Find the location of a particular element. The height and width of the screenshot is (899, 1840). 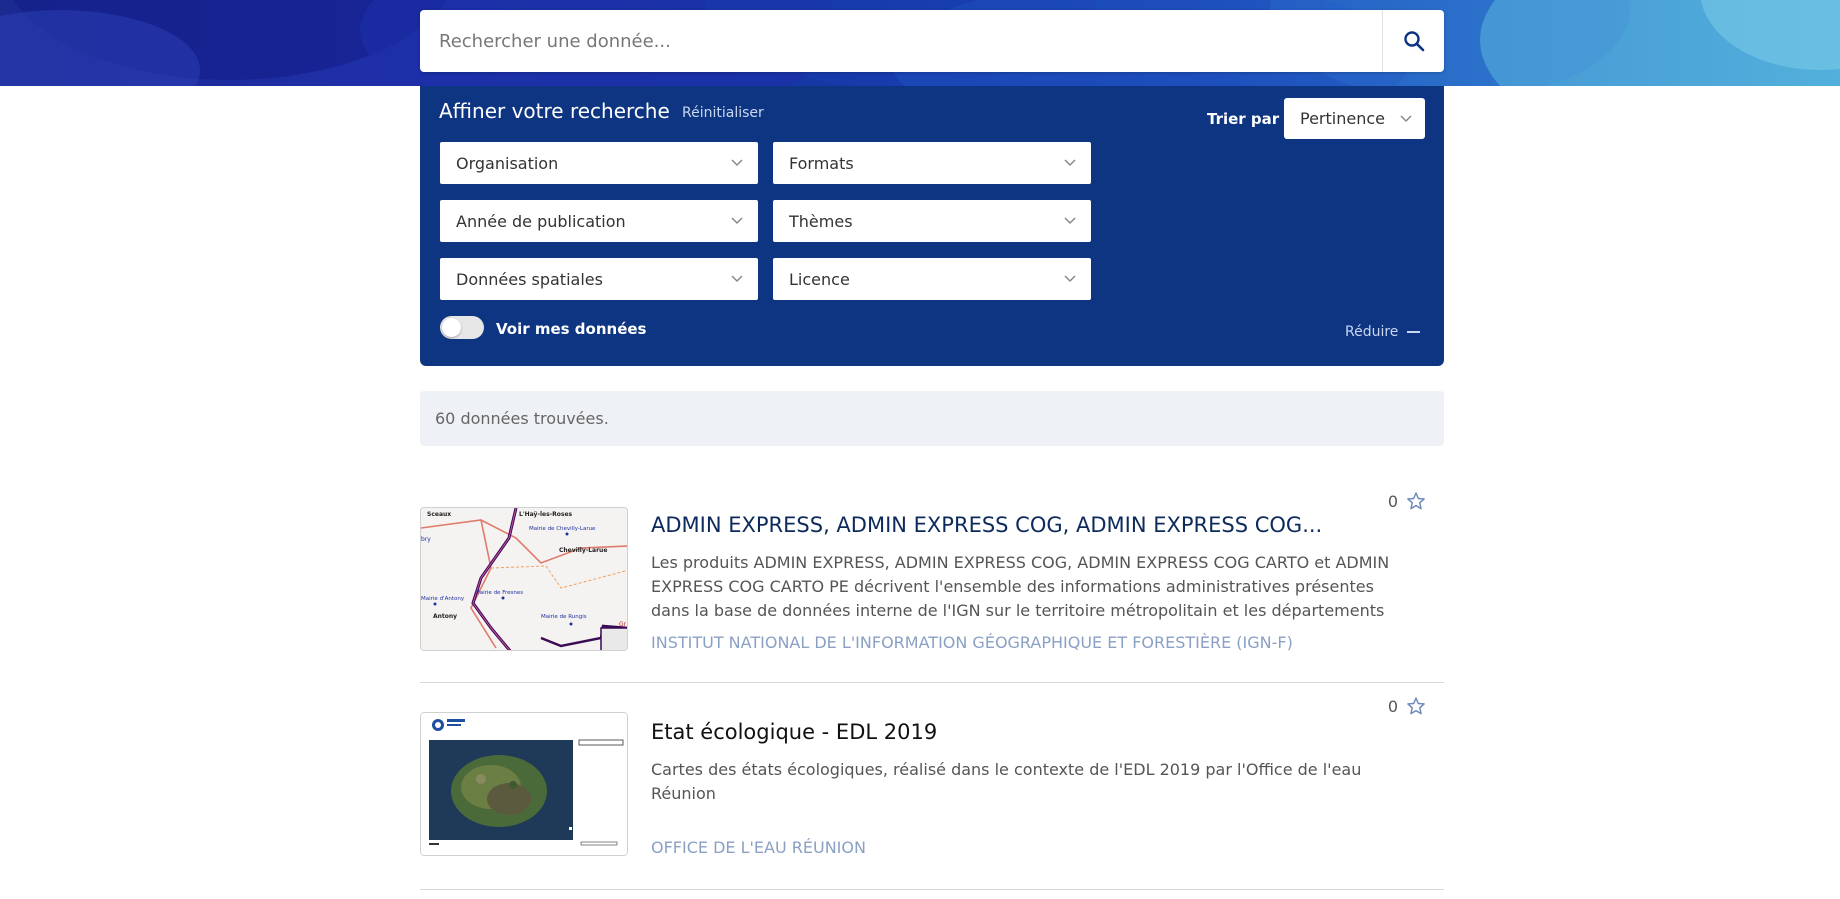

thumb-label-mairie-chevilly: Mairie de Chevilly-Larue is located at coordinates (562, 529).